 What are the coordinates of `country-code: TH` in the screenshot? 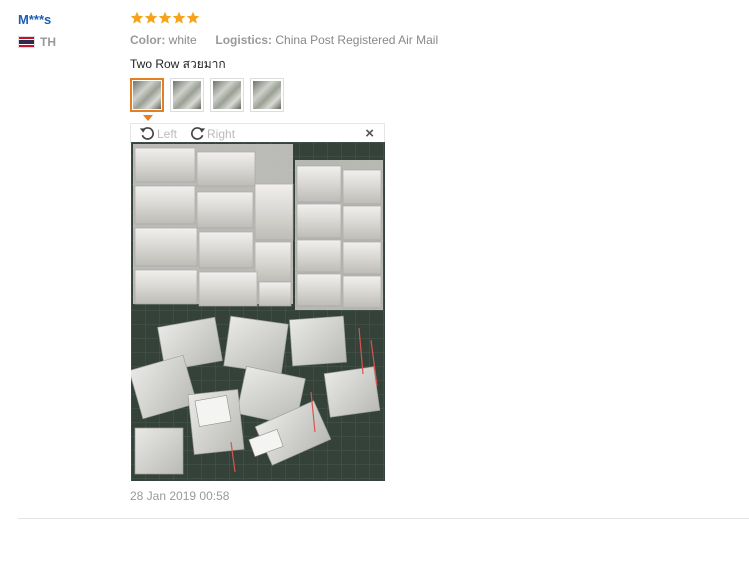 It's located at (48, 42).